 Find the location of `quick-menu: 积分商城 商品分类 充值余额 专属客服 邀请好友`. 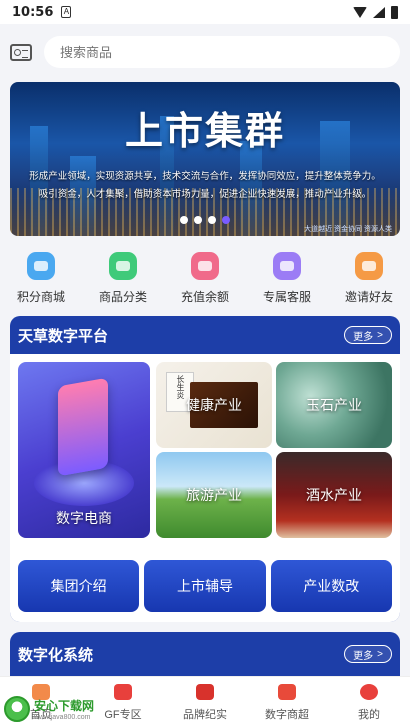

quick-menu: 积分商城 商品分类 充值余额 专属客服 邀请好友 is located at coordinates (205, 282).